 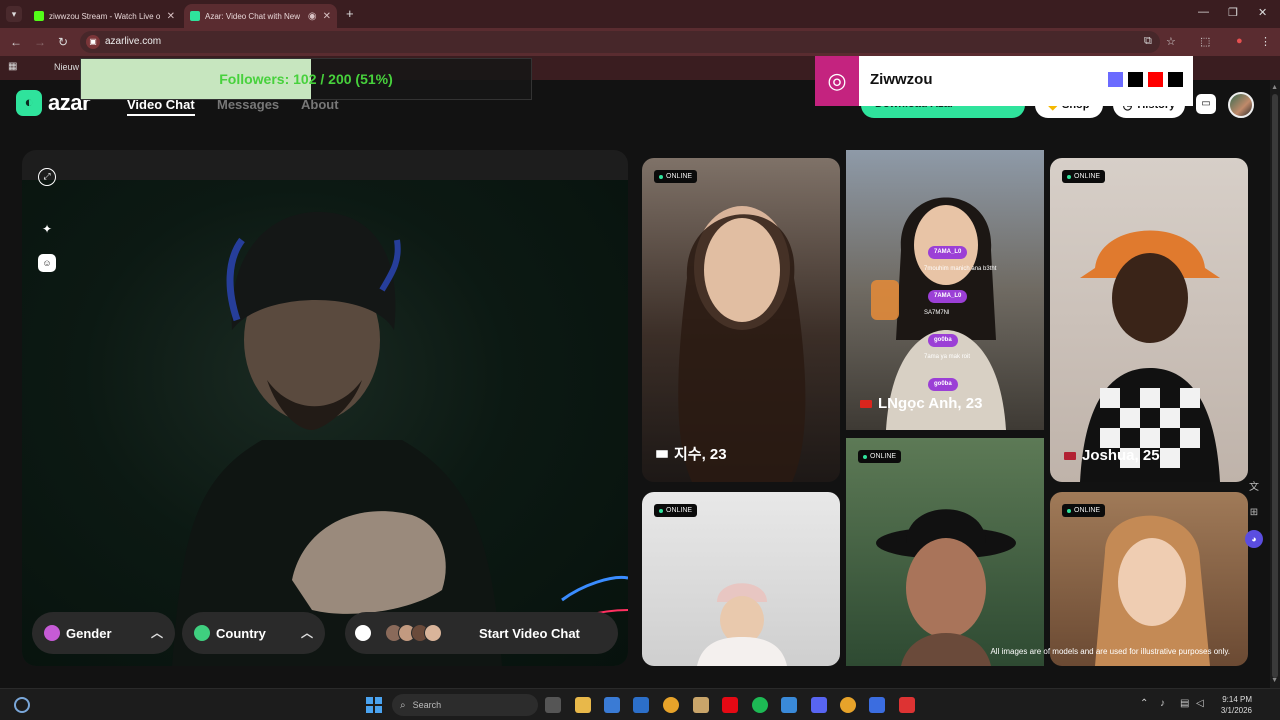 I want to click on translate-icon: 文, so click(x=1254, y=488).